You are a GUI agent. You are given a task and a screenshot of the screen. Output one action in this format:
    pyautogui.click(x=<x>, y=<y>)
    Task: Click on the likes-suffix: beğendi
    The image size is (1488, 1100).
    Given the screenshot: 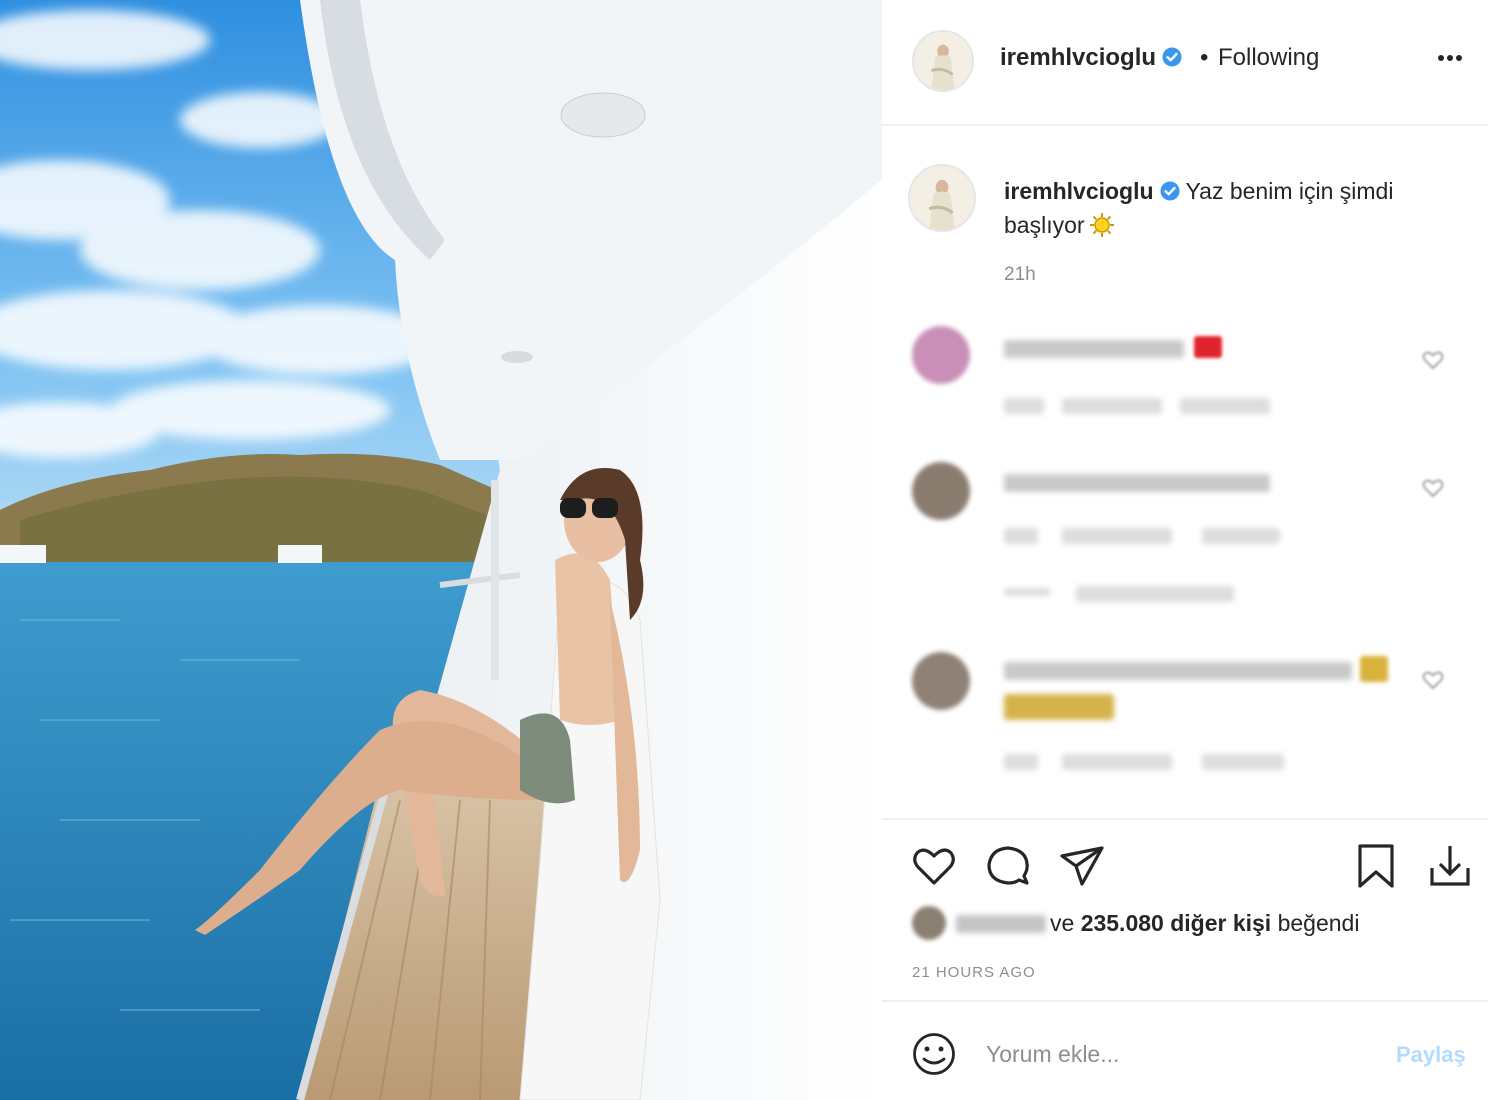 What is the action you would take?
    pyautogui.click(x=1318, y=923)
    